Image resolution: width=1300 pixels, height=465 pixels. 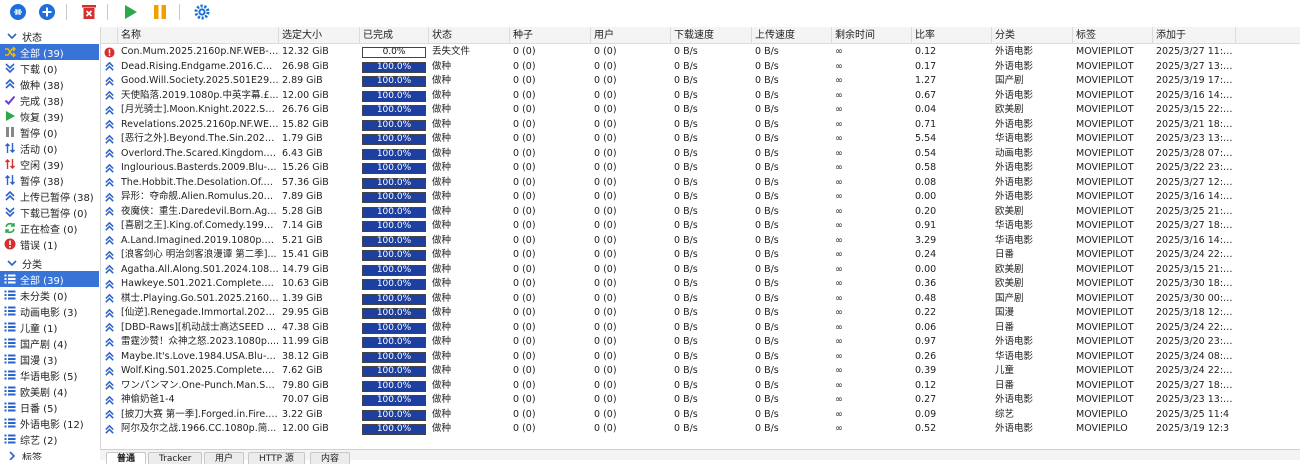 What do you see at coordinates (109, 35) in the screenshot?
I see `col-header-icon` at bounding box center [109, 35].